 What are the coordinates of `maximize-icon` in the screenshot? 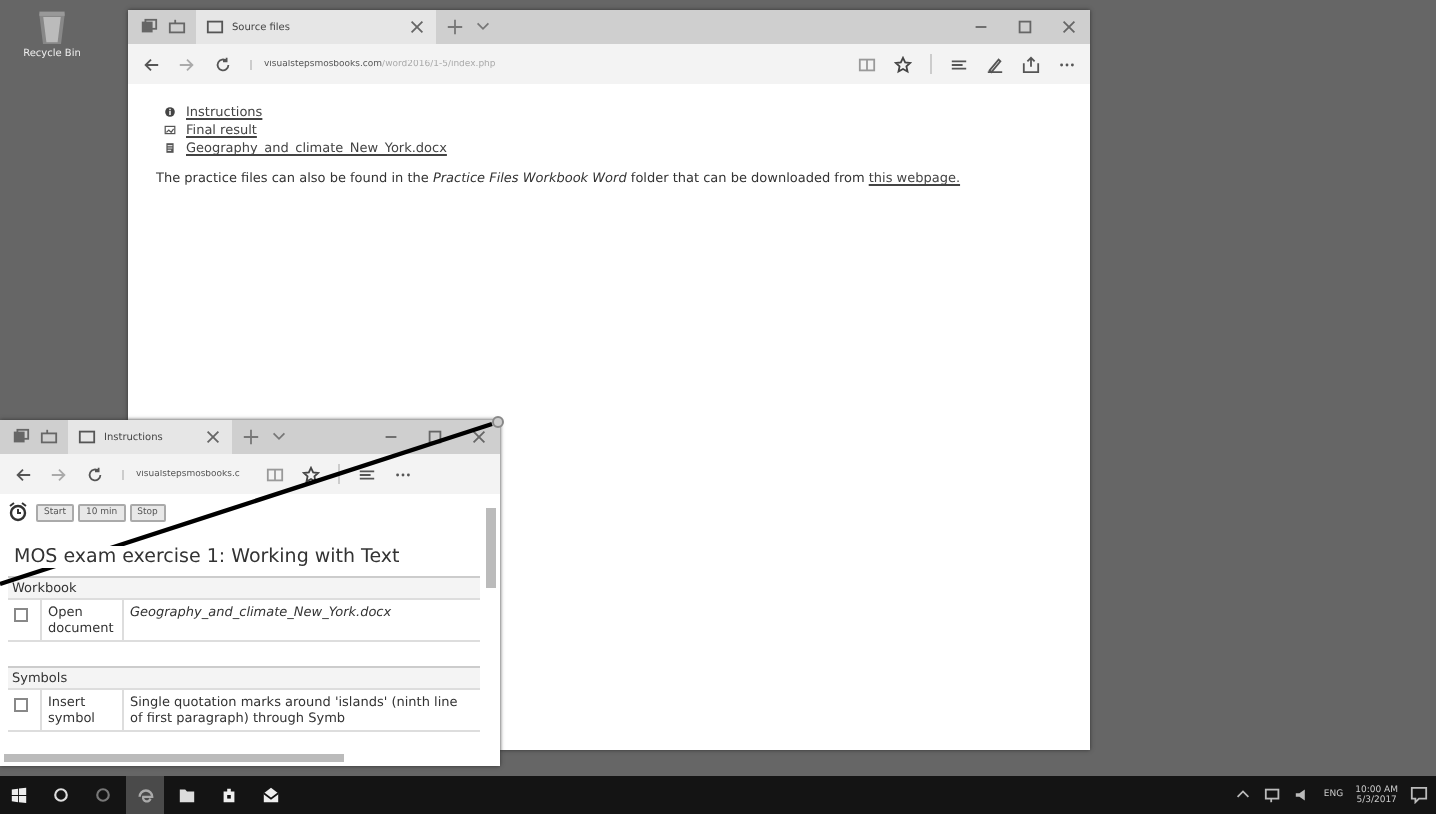 It's located at (435, 437).